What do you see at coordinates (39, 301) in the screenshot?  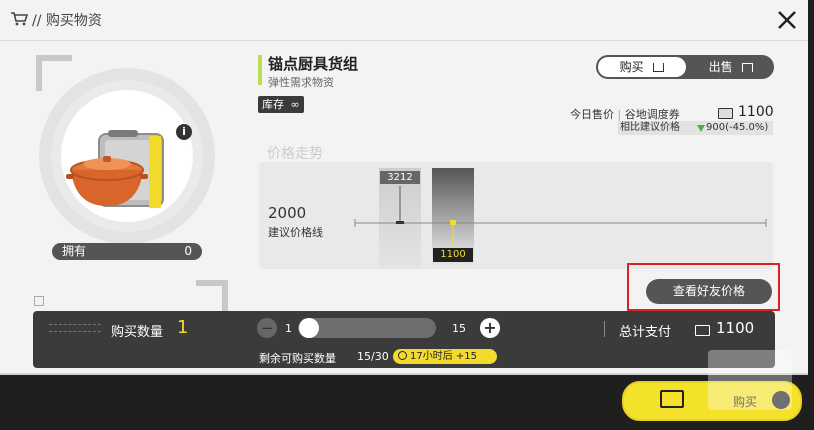 I see `frame-marker` at bounding box center [39, 301].